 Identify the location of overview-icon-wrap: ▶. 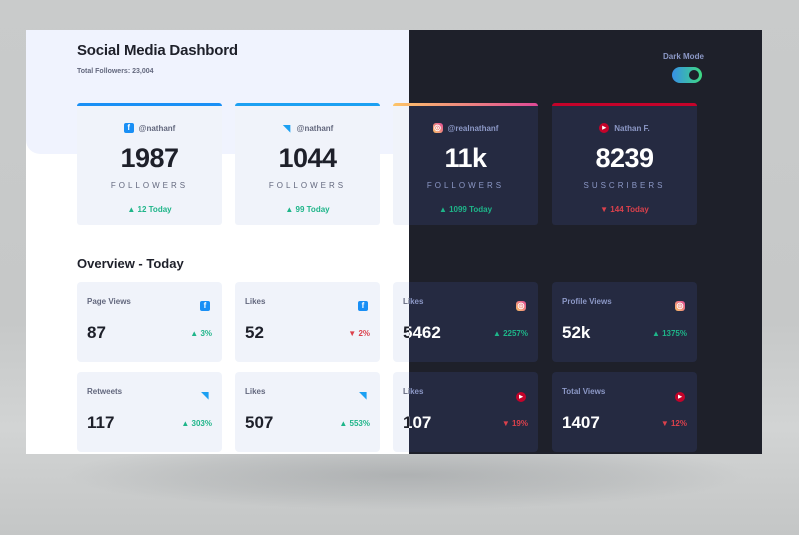
(521, 394).